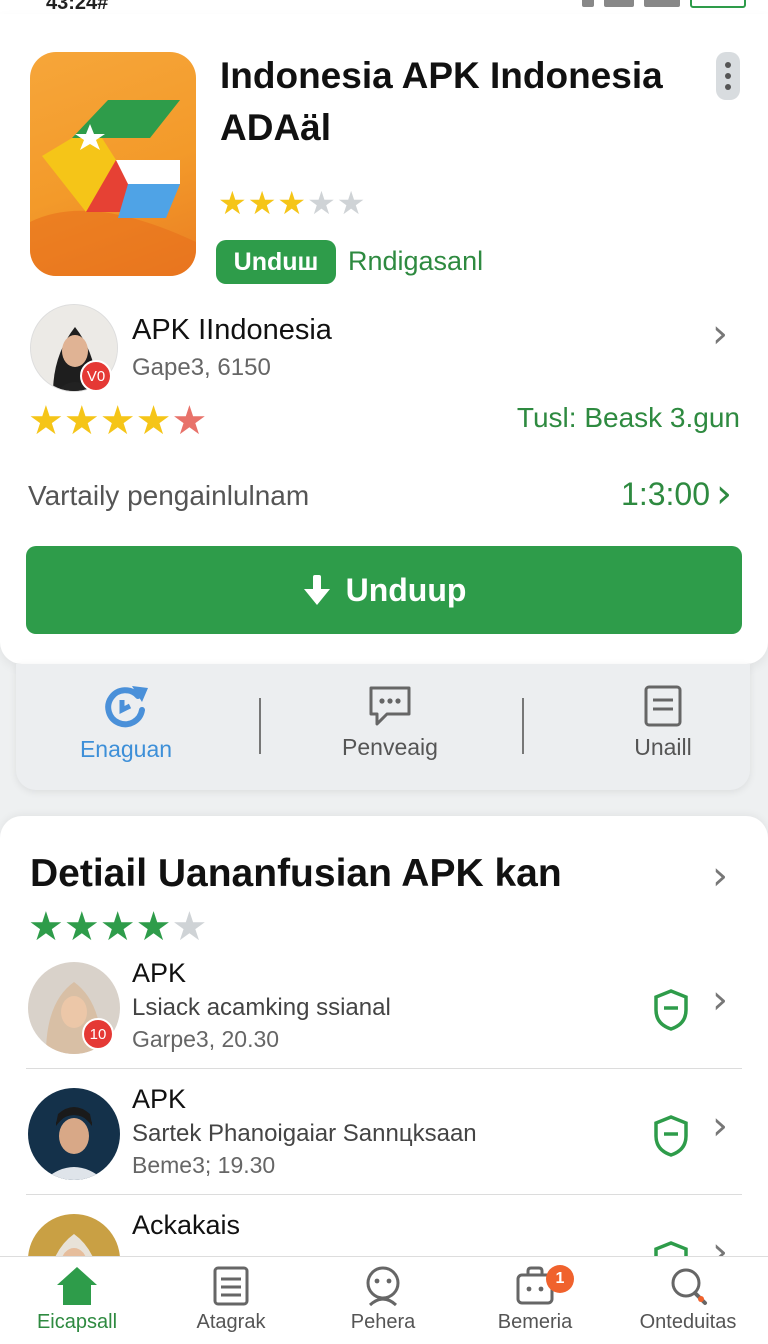 The image size is (768, 1344). Describe the element at coordinates (720, 876) in the screenshot. I see `detail-chevron-icon: ›` at that location.